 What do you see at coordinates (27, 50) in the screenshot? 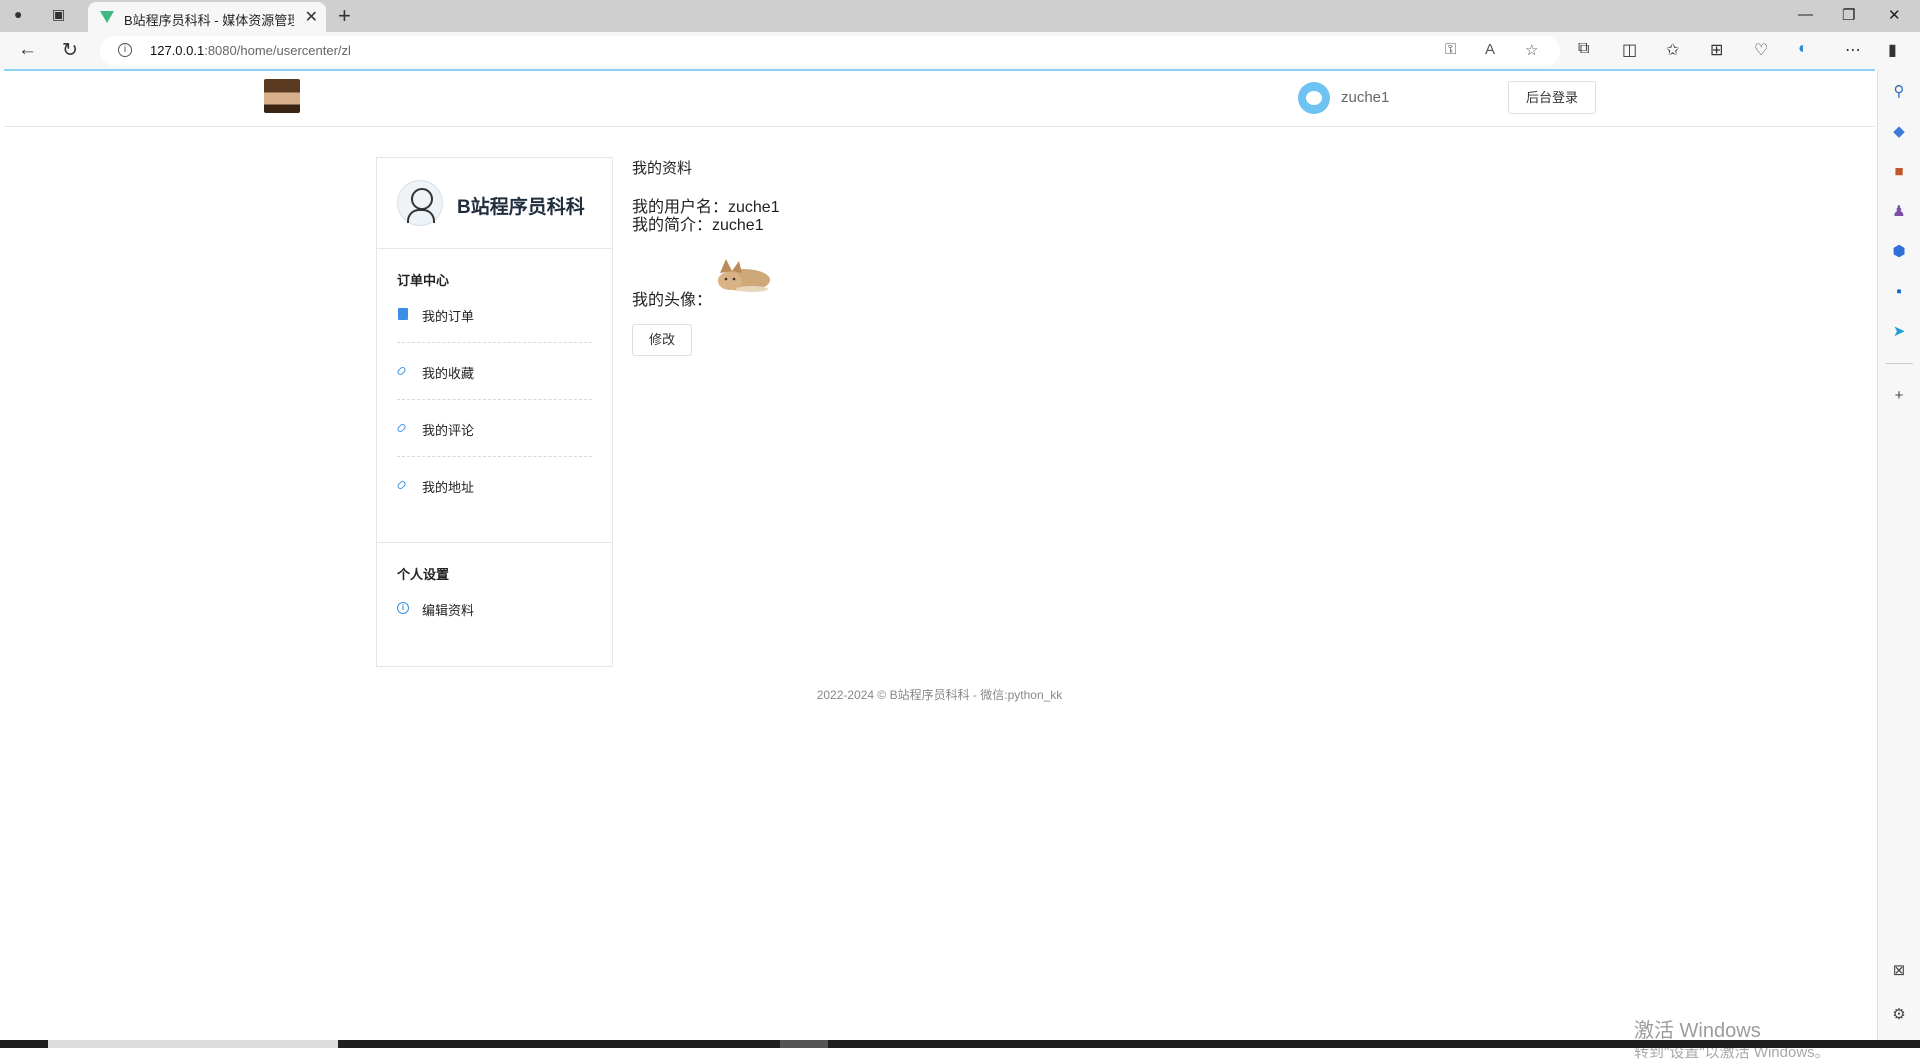
I see `back-icon: ←` at bounding box center [27, 50].